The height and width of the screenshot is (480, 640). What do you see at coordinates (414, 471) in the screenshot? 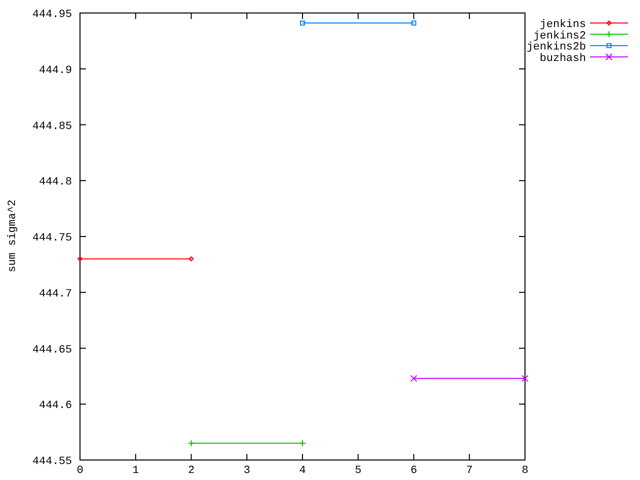
I see `x-tick-label: 6` at bounding box center [414, 471].